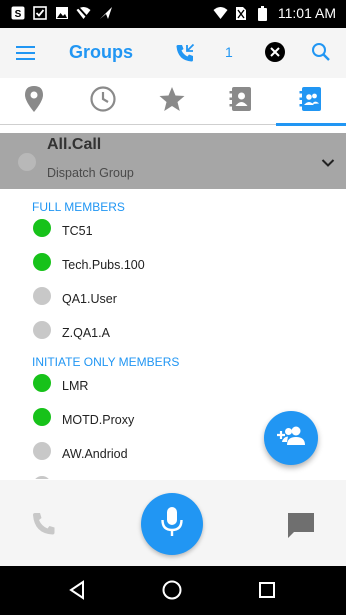 Image resolution: width=346 pixels, height=615 pixels. I want to click on group-header: All.Call Dispatch Group, so click(173, 161).